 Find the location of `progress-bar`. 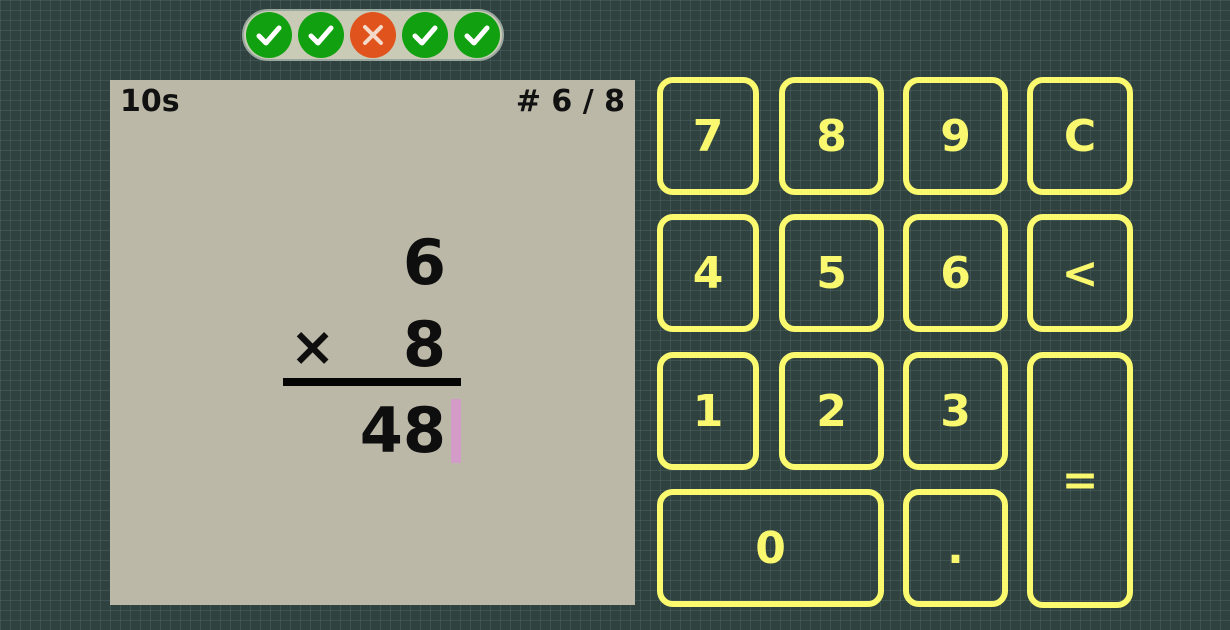

progress-bar is located at coordinates (373, 35).